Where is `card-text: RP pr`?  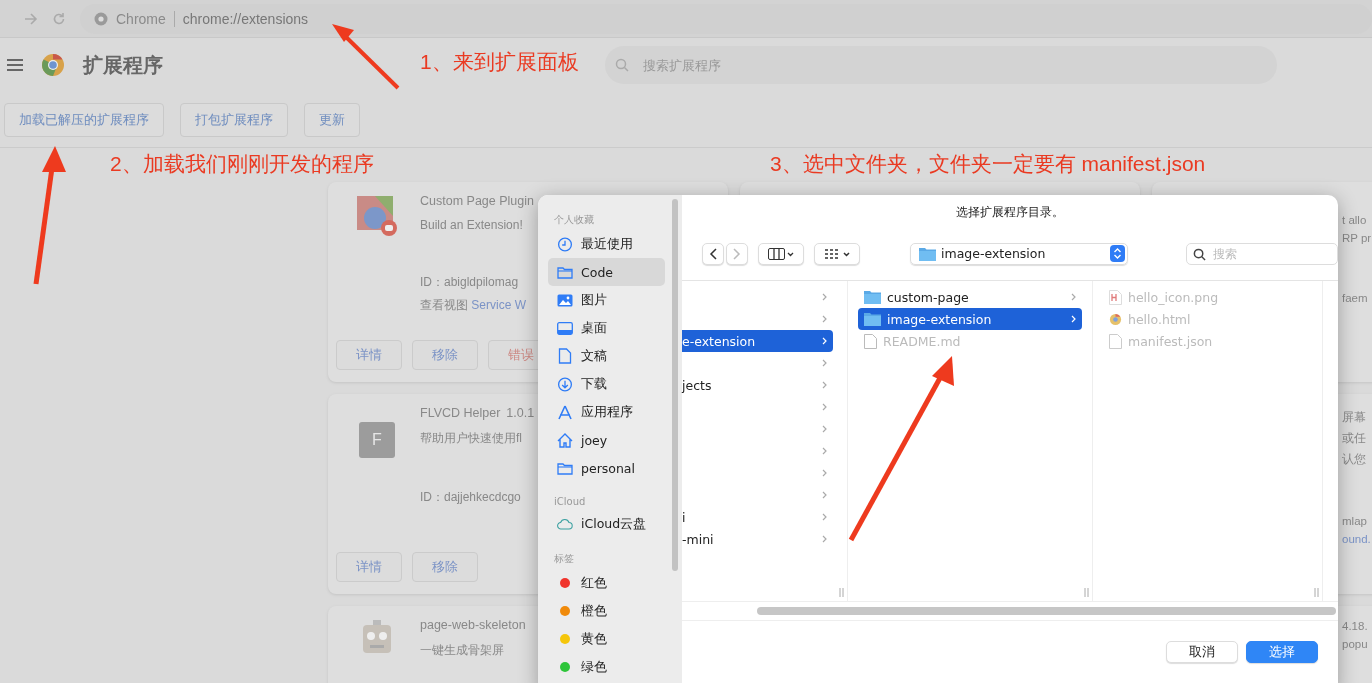 card-text: RP pr is located at coordinates (1357, 238).